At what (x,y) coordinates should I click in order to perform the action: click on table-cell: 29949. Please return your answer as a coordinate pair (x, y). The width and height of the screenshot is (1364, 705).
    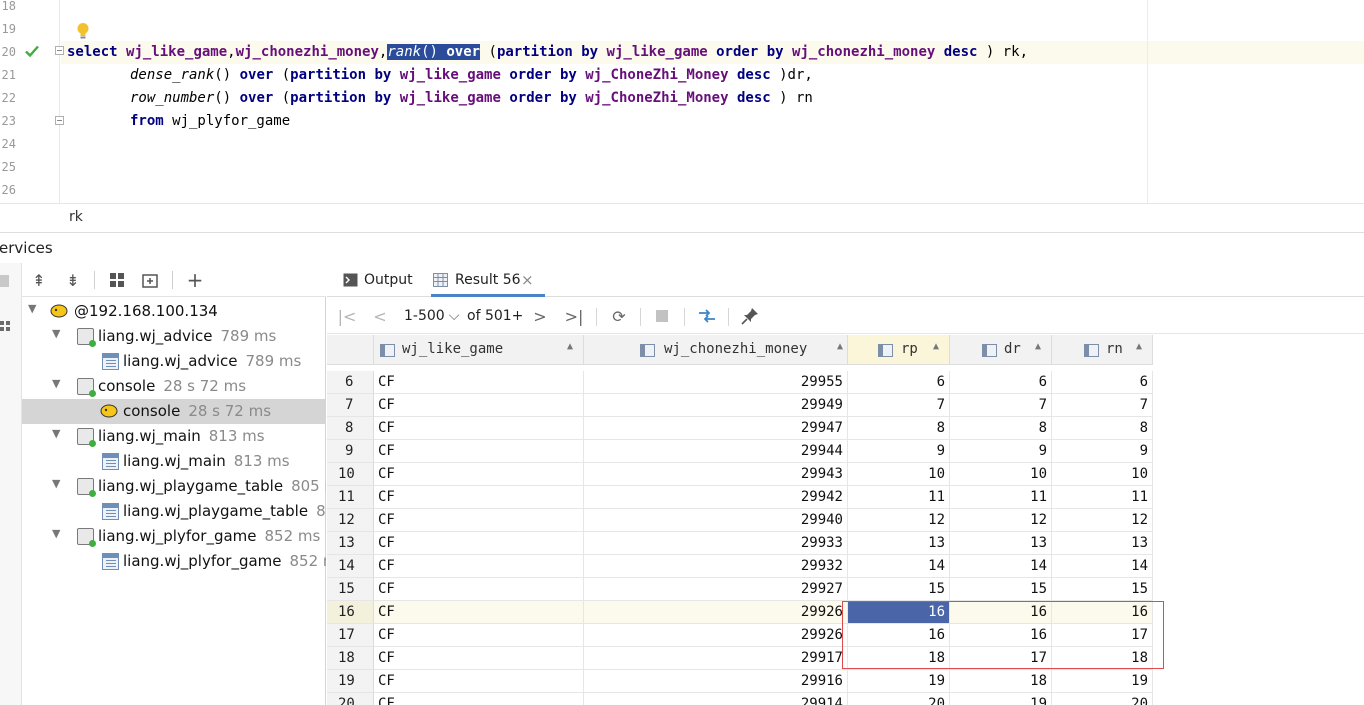
    Looking at the image, I should click on (716, 405).